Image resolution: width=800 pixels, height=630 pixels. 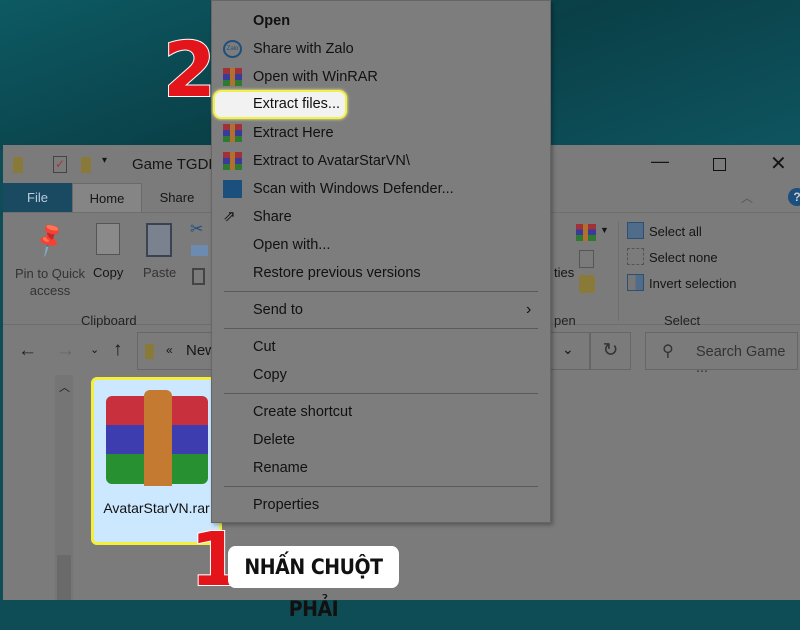 I want to click on menu-label: Properties, so click(x=286, y=505).